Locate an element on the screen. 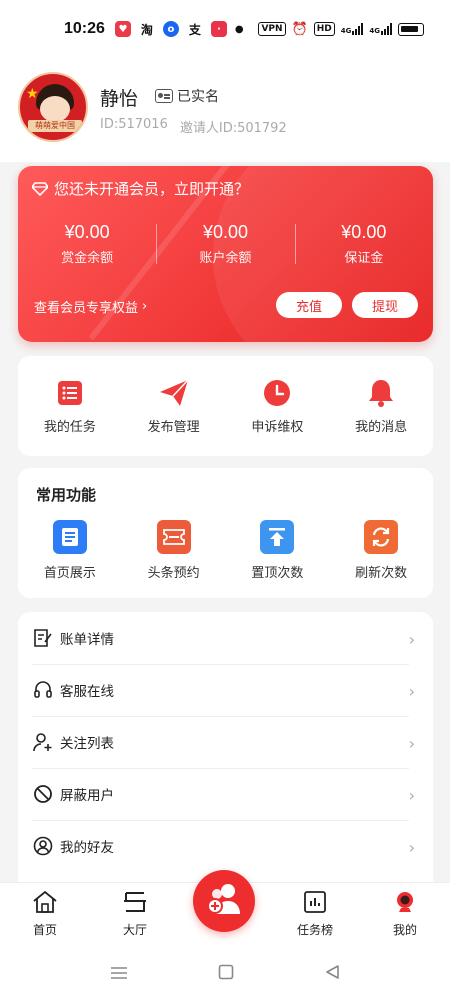 The image size is (450, 1000). my-messages-item: 我的消息 is located at coordinates (381, 406).